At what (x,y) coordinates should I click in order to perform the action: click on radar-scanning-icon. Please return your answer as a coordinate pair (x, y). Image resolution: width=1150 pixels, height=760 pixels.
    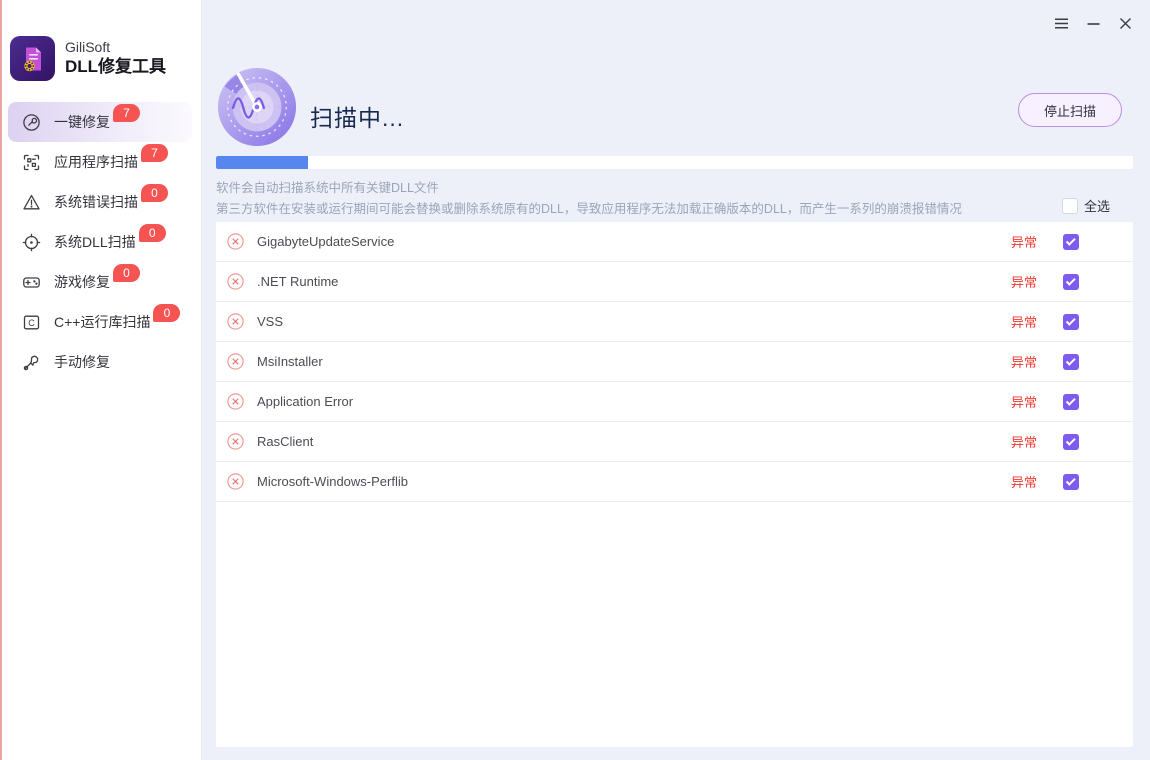
    Looking at the image, I should click on (257, 107).